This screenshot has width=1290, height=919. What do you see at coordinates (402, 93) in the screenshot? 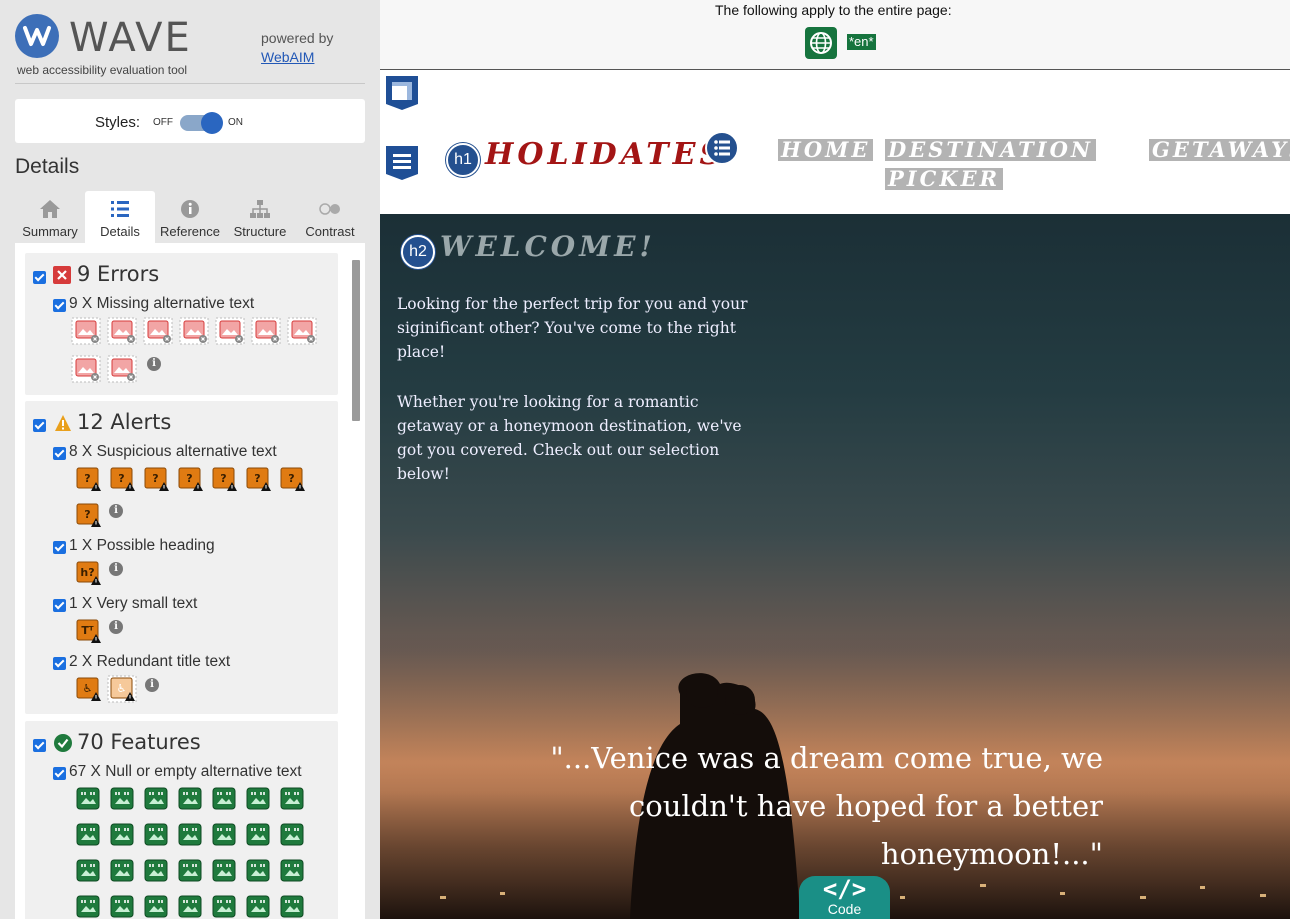
I see `landmark-region-icon` at bounding box center [402, 93].